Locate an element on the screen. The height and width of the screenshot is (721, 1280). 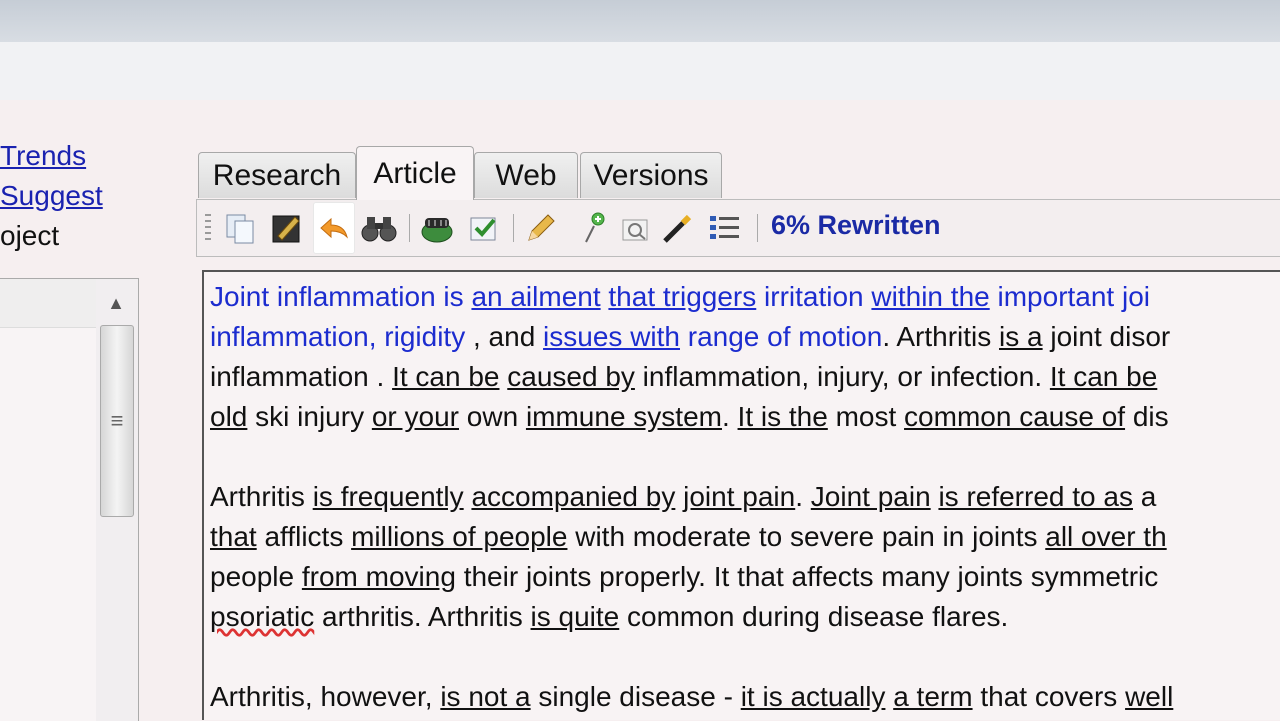
editor-toolbar: 6% Rewritten is located at coordinates (738, 228).